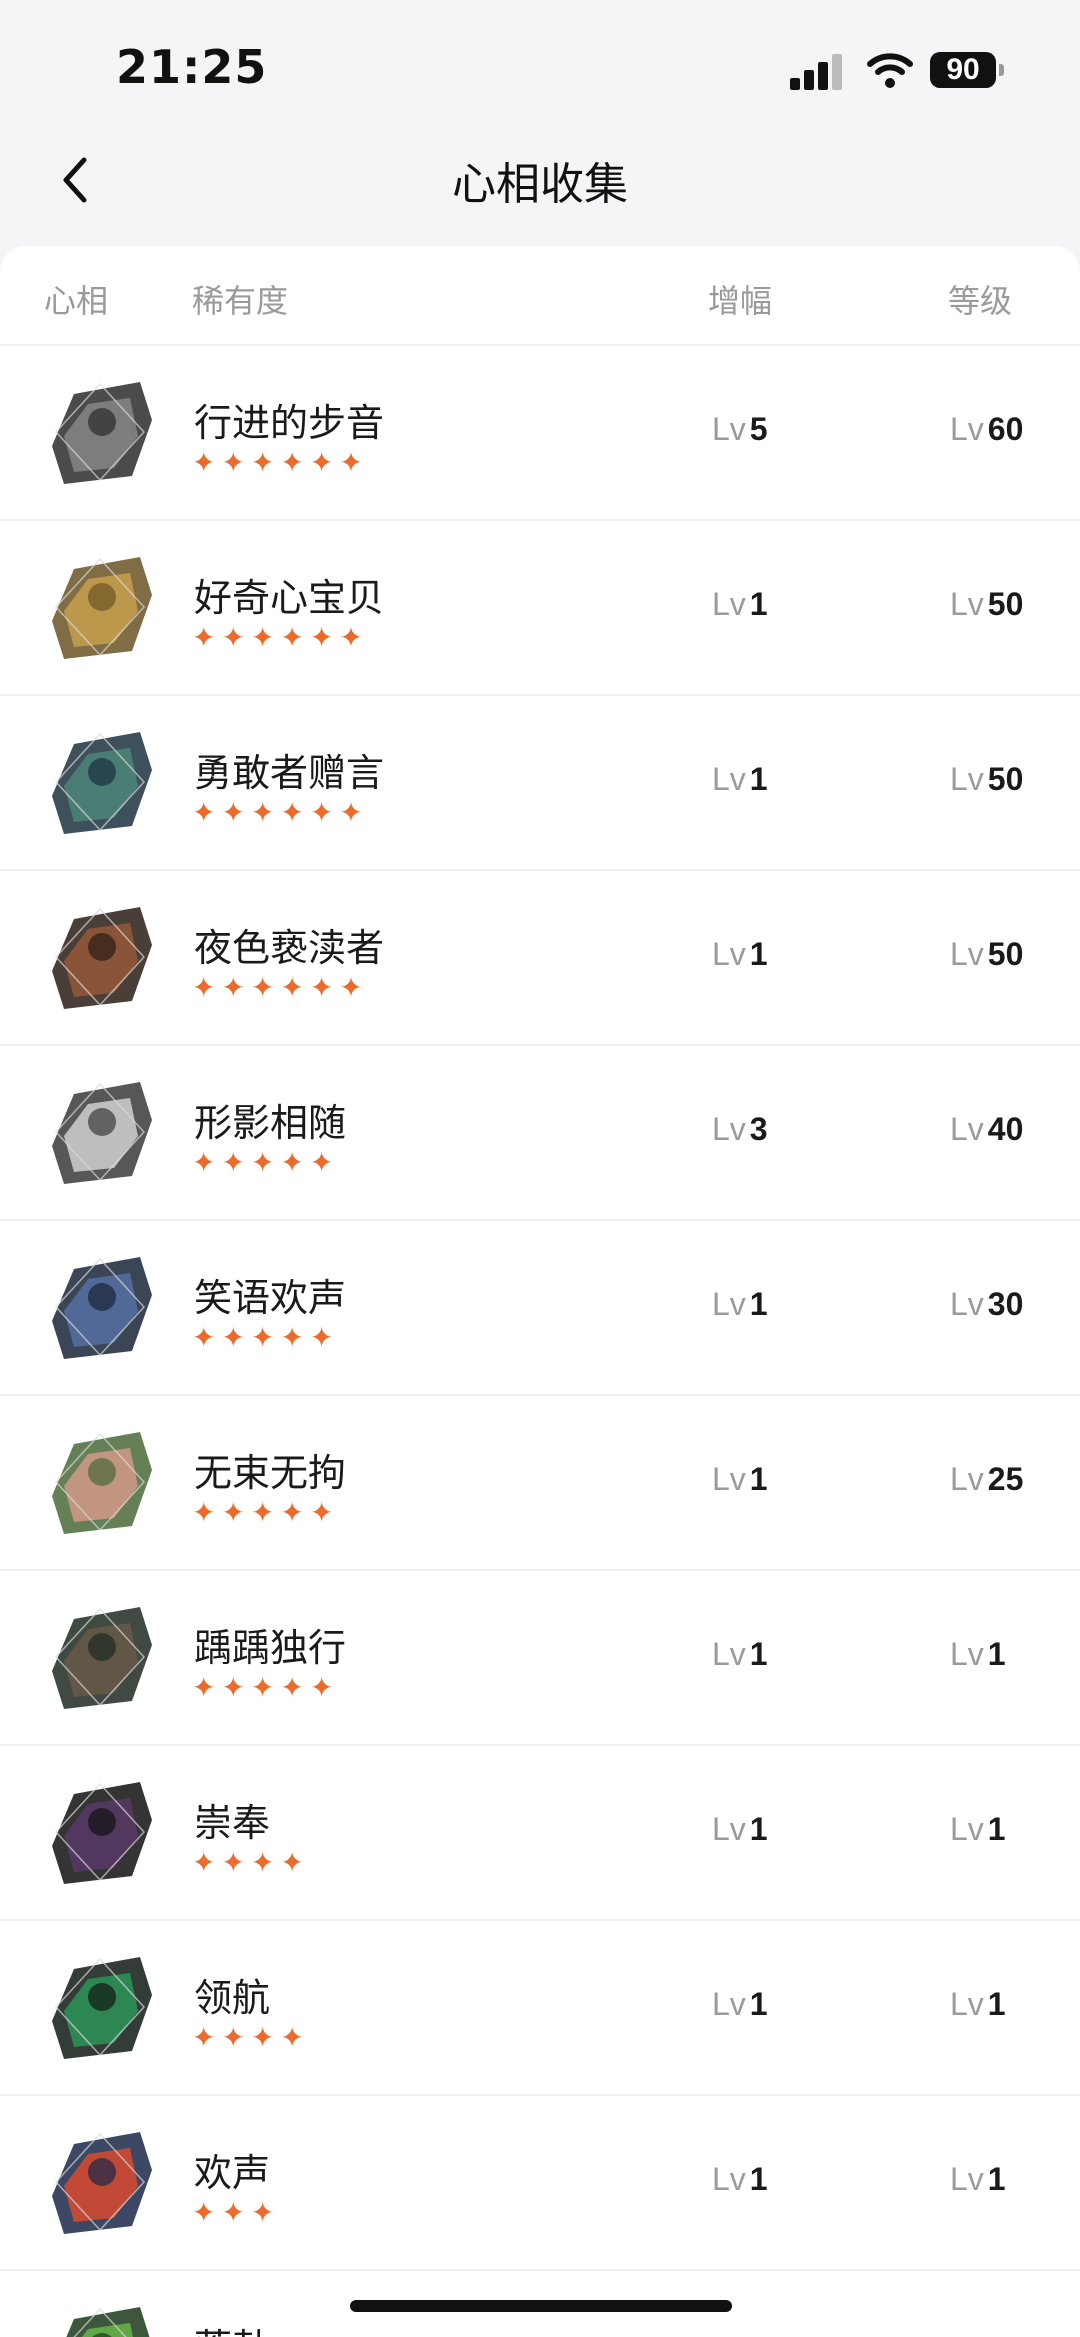  What do you see at coordinates (541, 2306) in the screenshot?
I see `home-indicator` at bounding box center [541, 2306].